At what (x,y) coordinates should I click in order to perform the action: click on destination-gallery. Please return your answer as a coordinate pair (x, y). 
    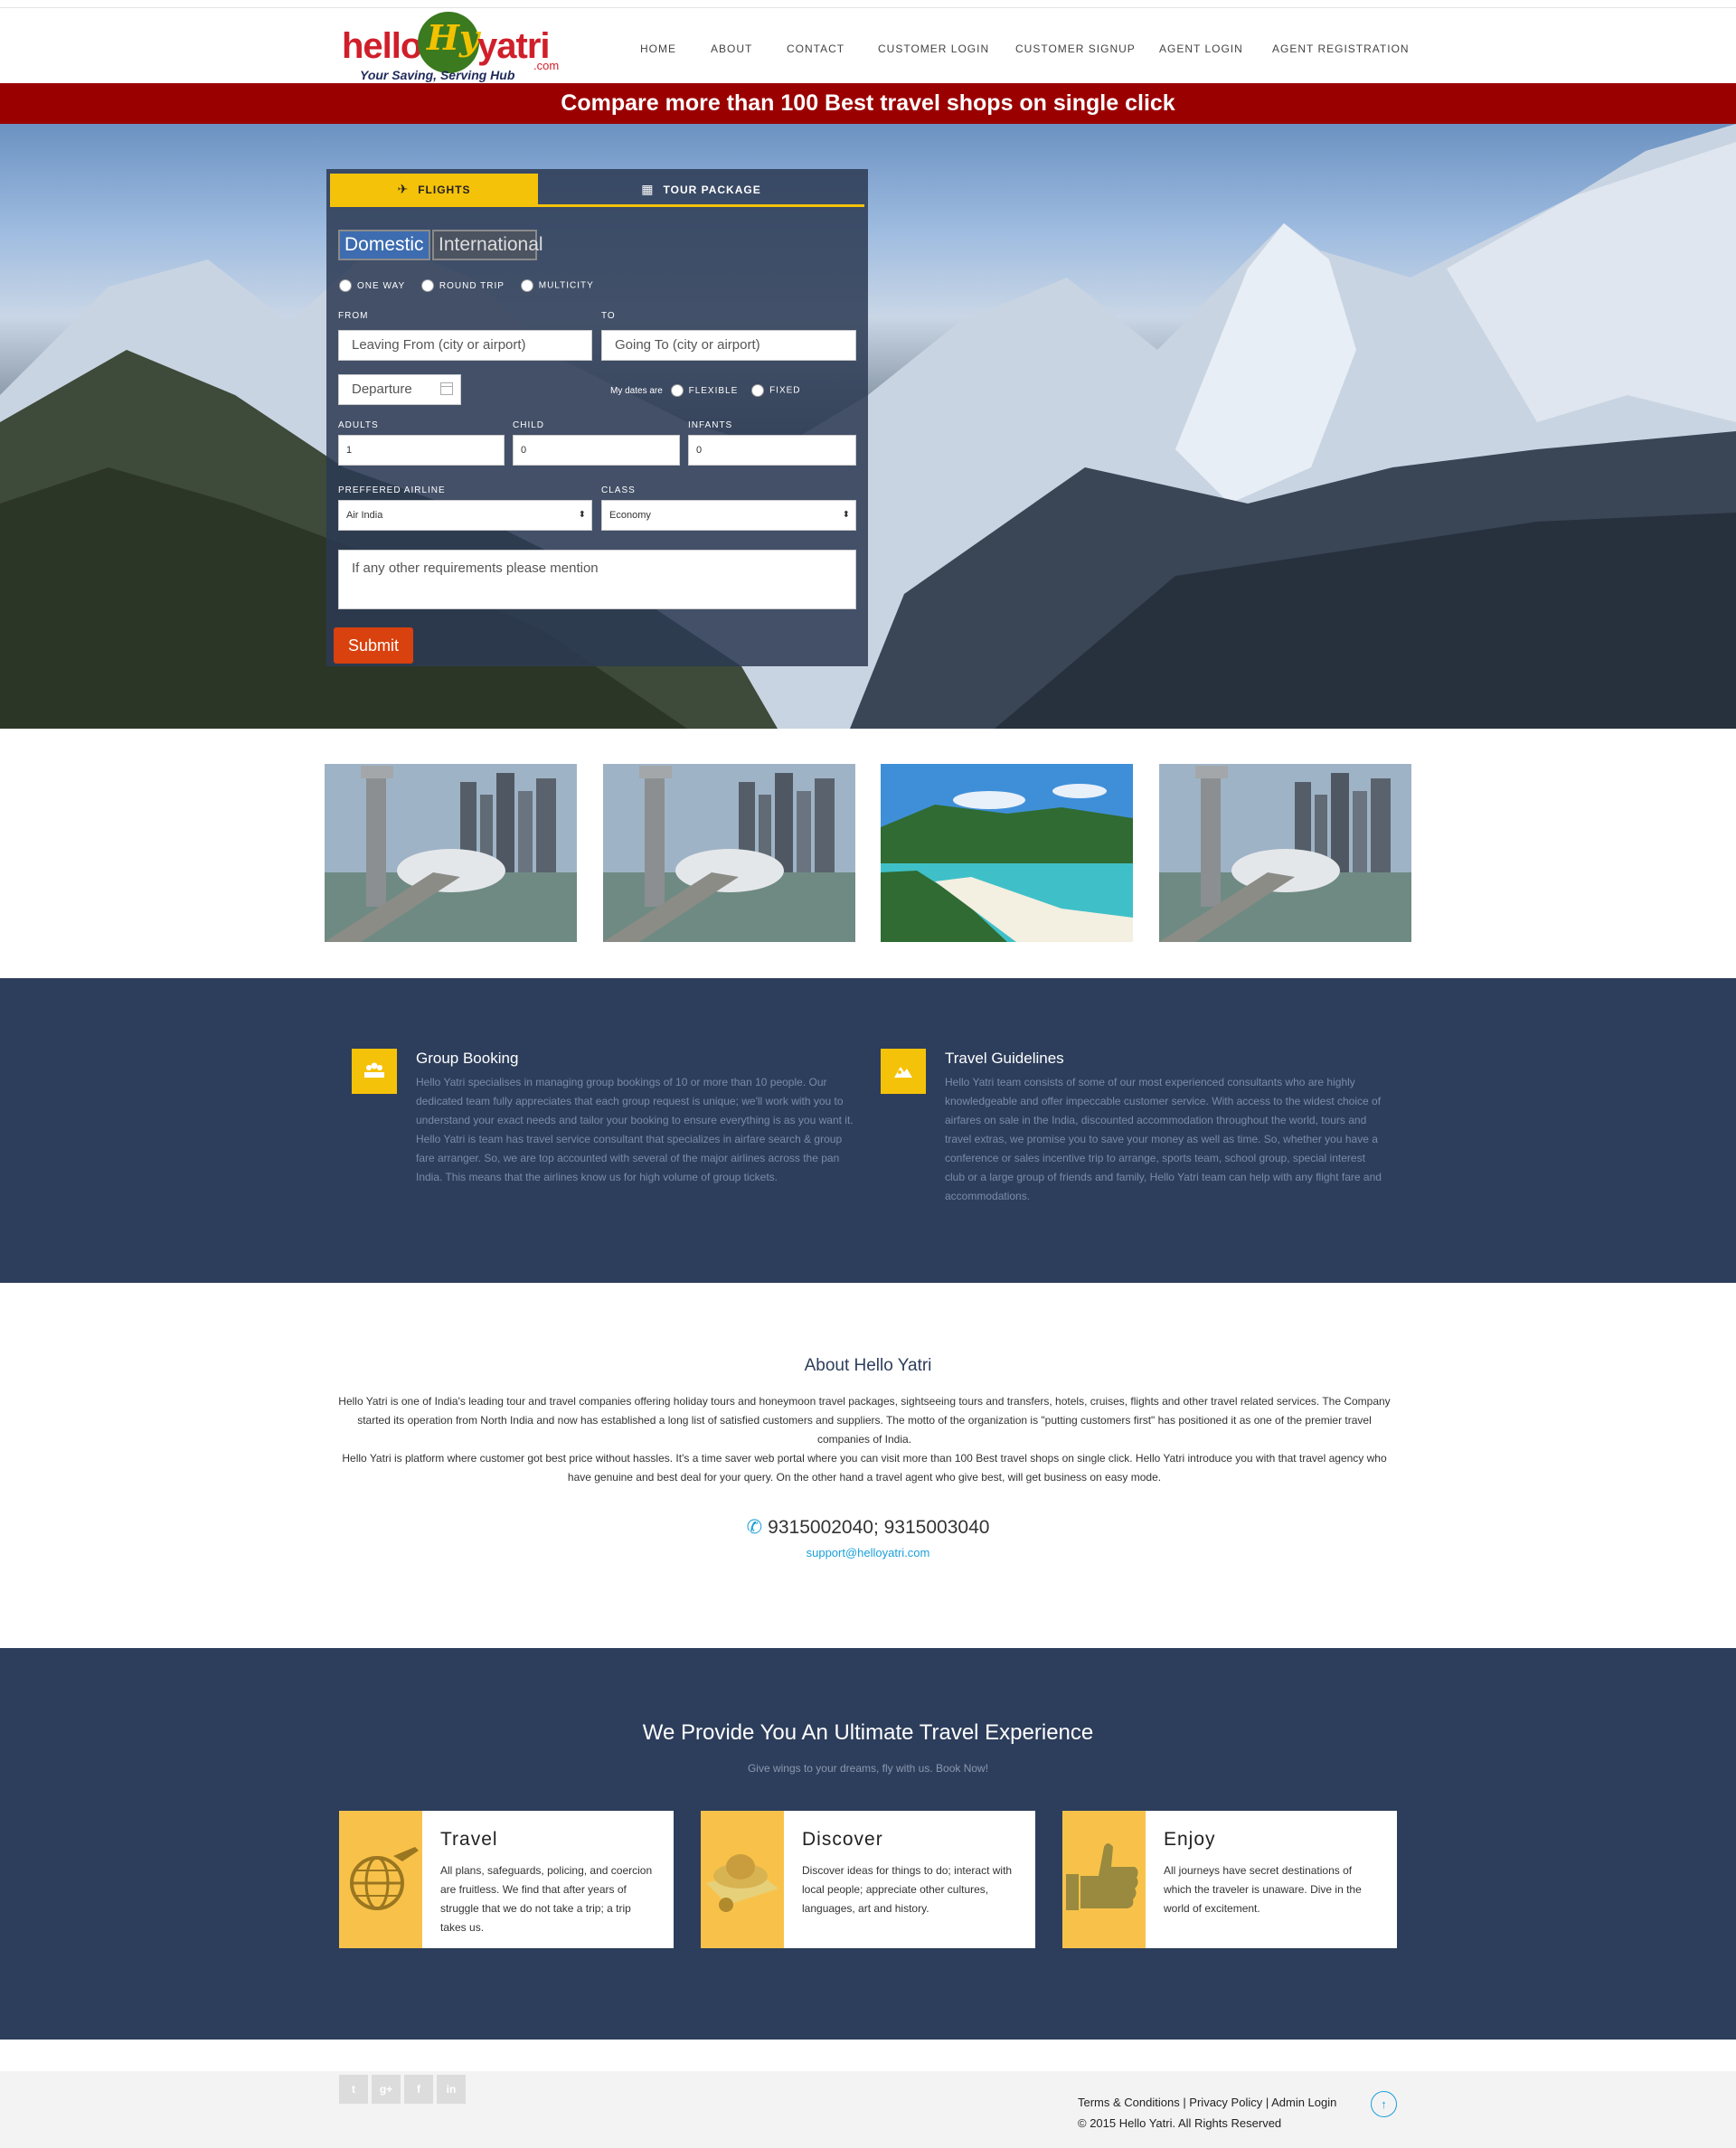
    Looking at the image, I should click on (868, 853).